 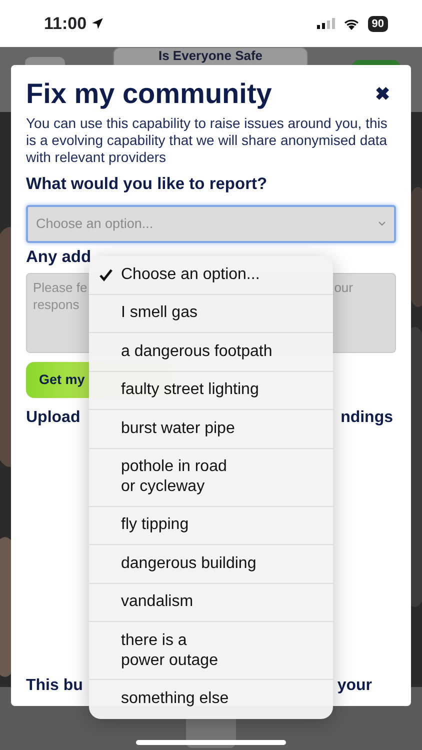 I want to click on dropdown-option: something else, so click(x=211, y=699).